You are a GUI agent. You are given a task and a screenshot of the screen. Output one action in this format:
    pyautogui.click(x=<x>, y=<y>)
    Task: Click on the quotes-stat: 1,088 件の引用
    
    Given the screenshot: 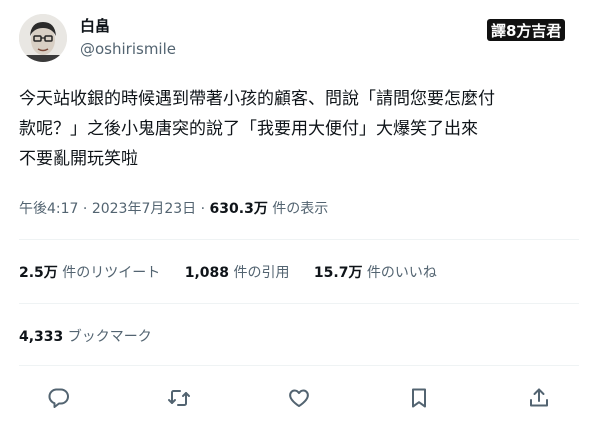 What is the action you would take?
    pyautogui.click(x=237, y=272)
    